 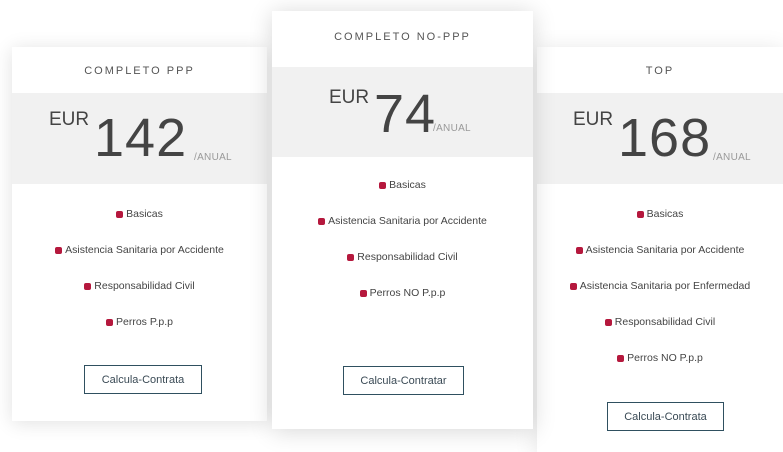 I want to click on feature-item: Asistencia Sanitaria por Enfermedad, so click(x=660, y=296).